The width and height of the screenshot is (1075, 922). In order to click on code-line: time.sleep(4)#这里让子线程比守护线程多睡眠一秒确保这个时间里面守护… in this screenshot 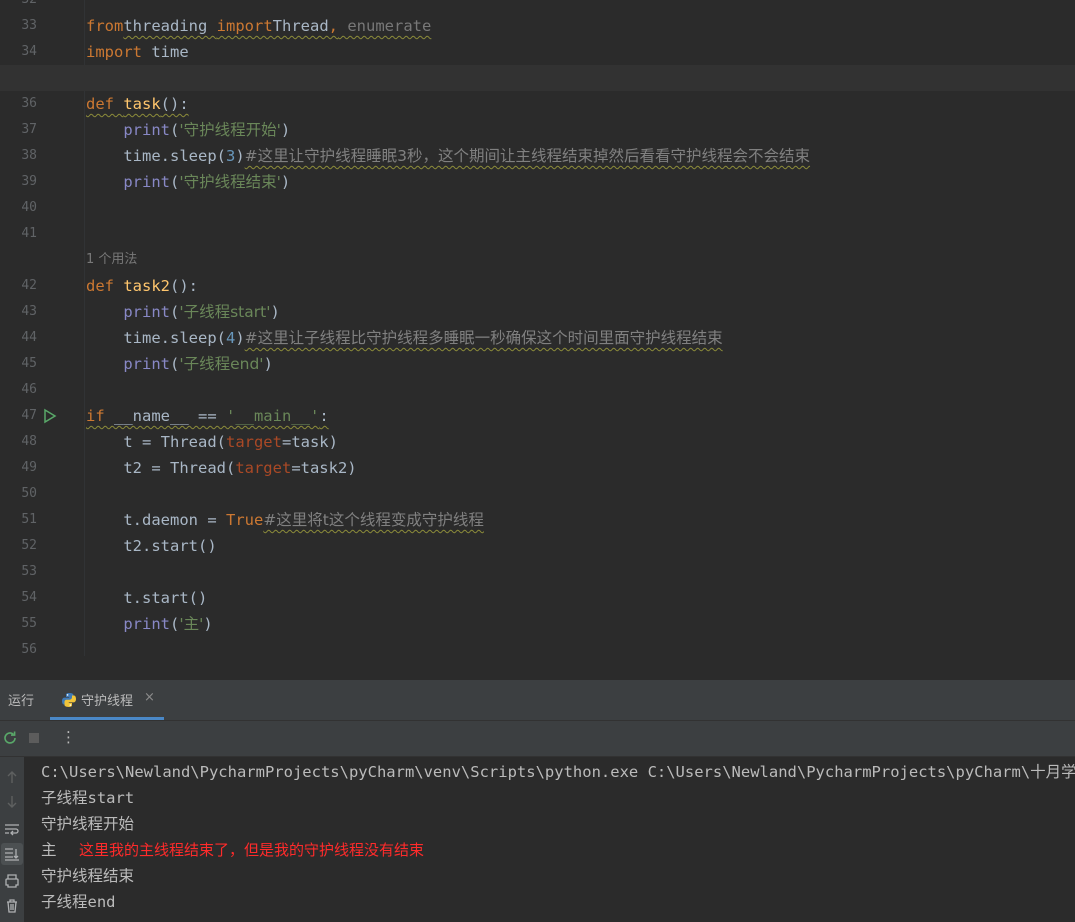, I will do `click(404, 338)`.